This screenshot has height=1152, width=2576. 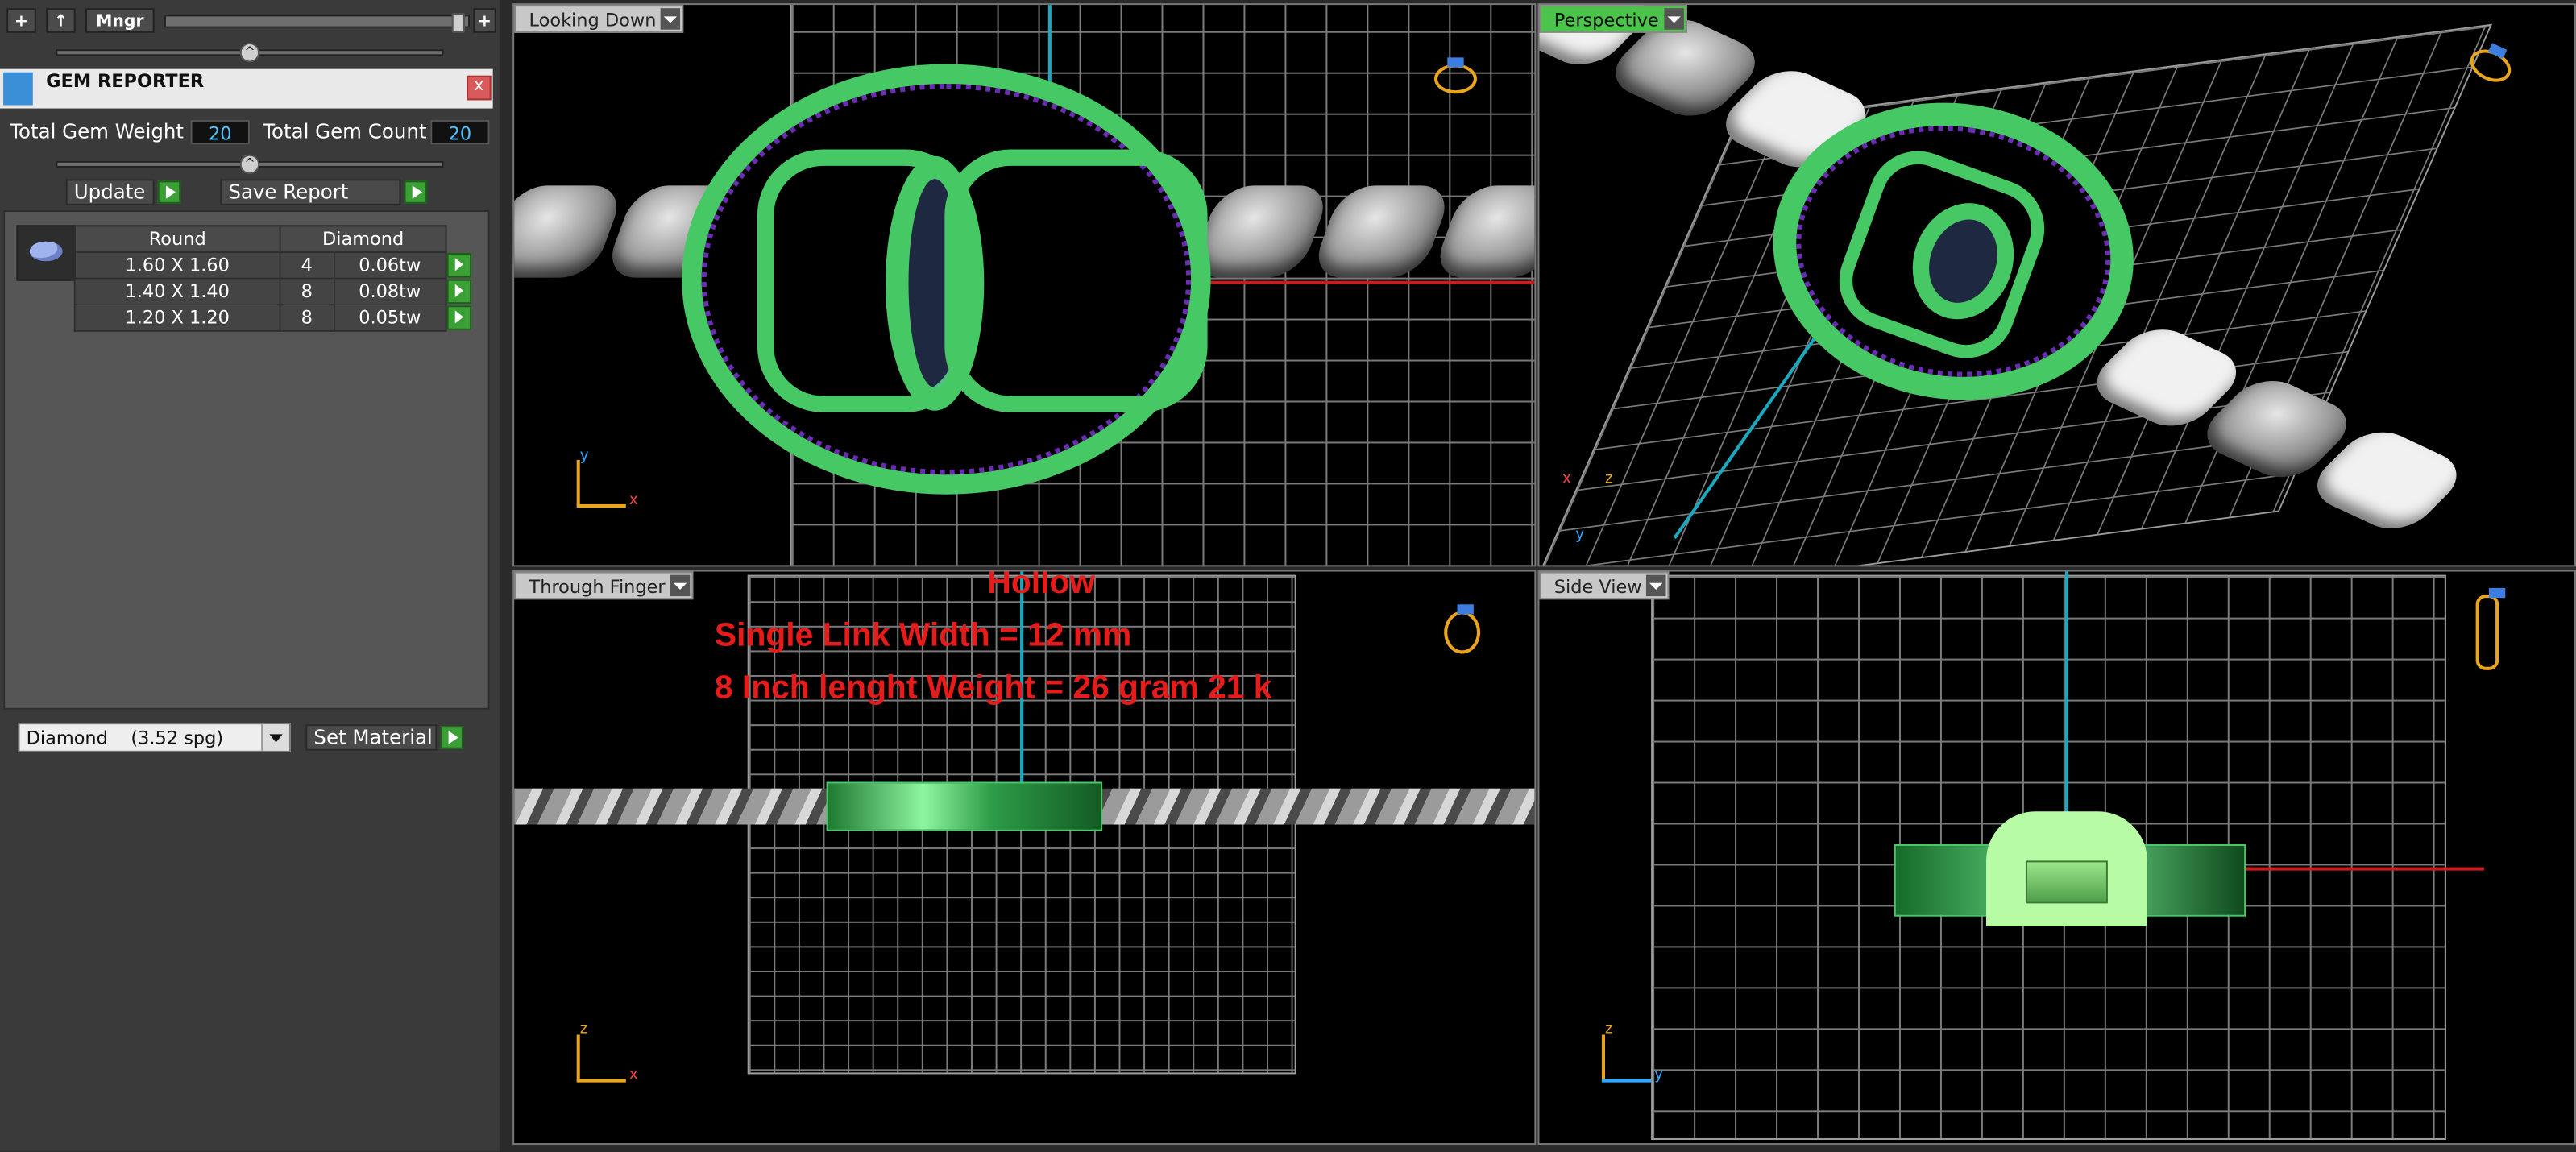 I want to click on gem-reporter-header: GEM REPORTER x, so click(x=247, y=88).